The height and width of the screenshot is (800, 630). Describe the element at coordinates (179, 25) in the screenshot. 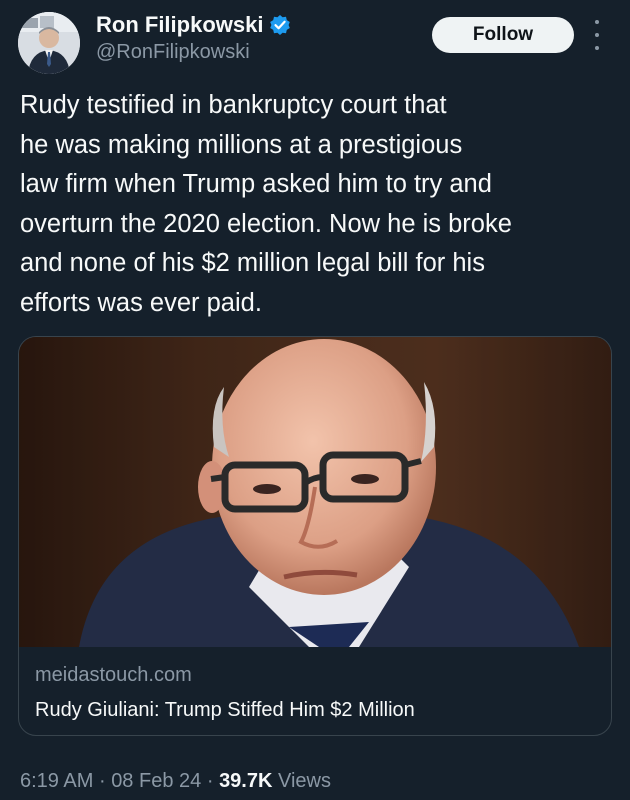

I see `author-display-name: Ron Filipkowski` at that location.